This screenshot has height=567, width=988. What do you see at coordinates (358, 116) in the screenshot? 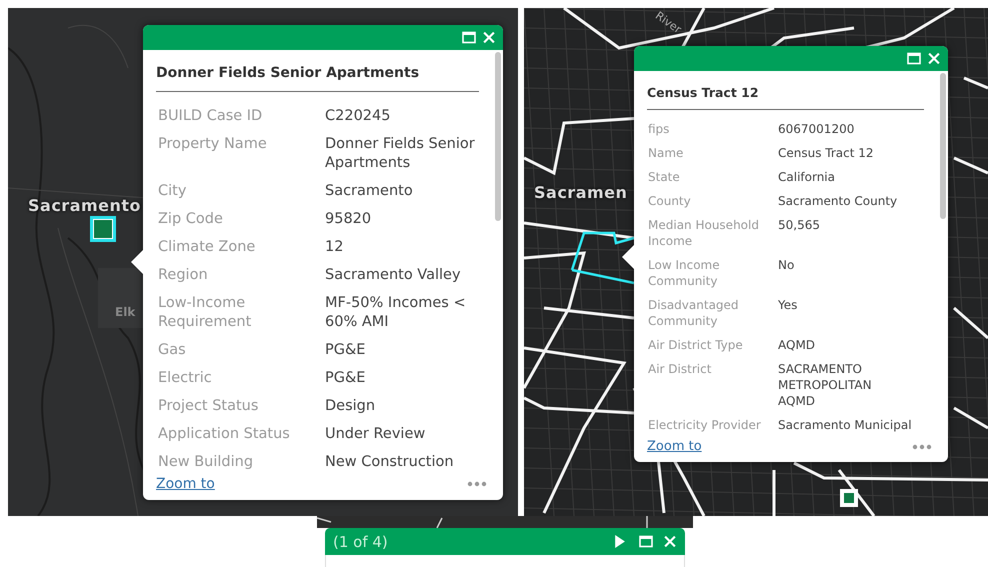
I see `field-value: C220245` at bounding box center [358, 116].